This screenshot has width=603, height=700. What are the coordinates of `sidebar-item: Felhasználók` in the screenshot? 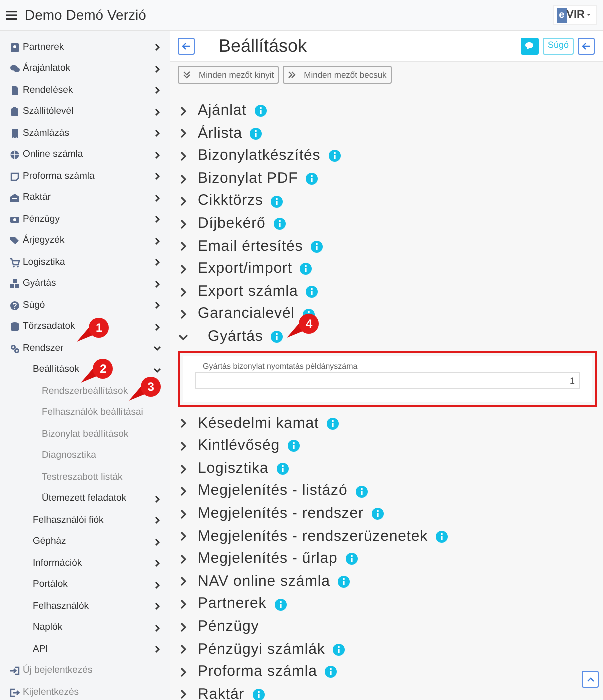 It's located at (61, 607).